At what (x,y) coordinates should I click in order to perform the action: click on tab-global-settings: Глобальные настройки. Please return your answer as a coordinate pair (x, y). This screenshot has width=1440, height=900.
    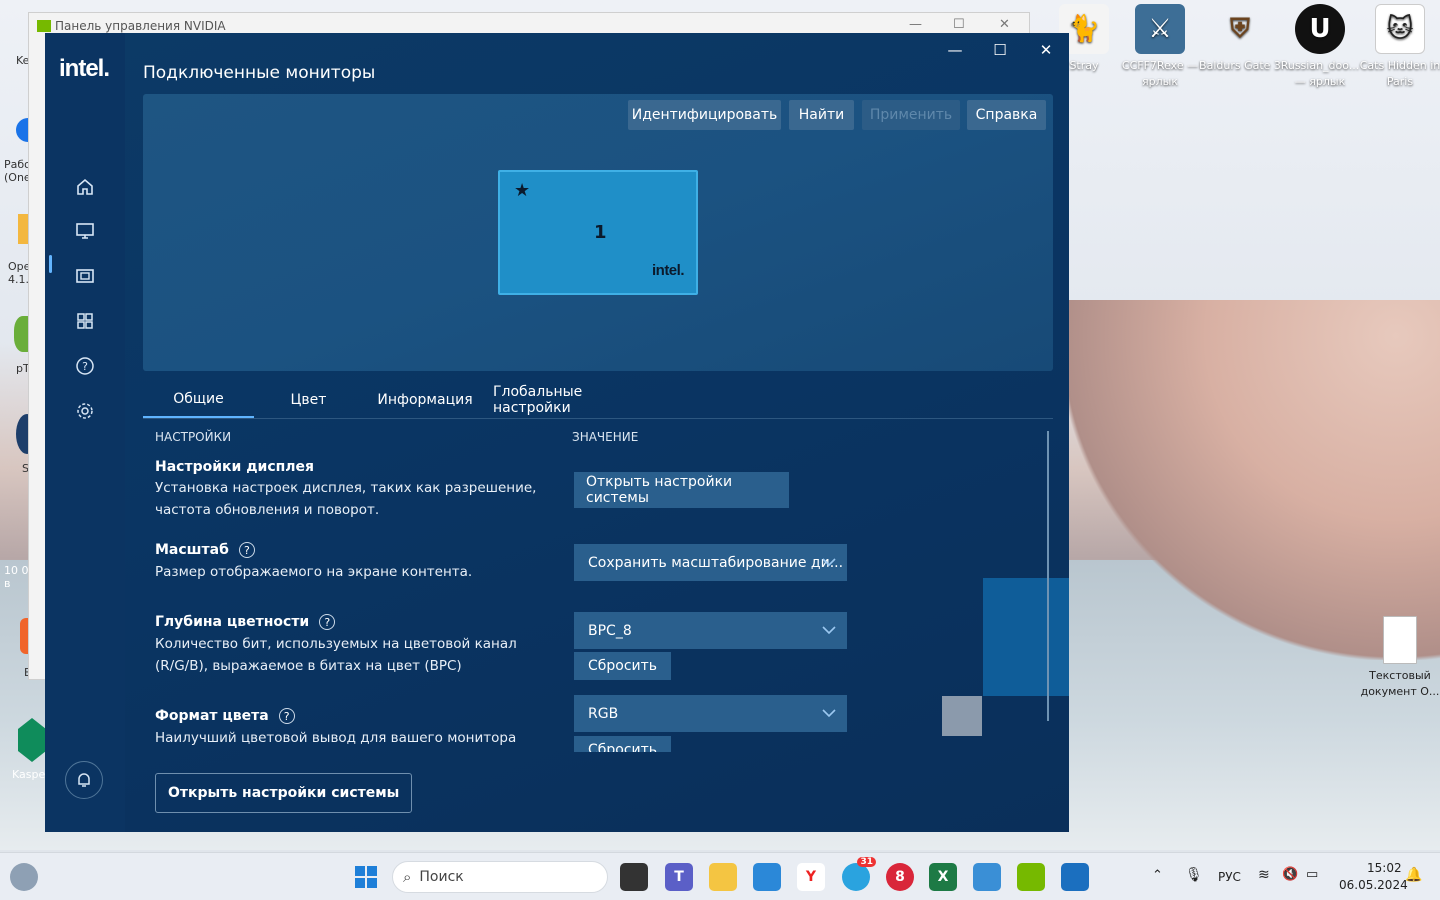
    Looking at the image, I should click on (578, 399).